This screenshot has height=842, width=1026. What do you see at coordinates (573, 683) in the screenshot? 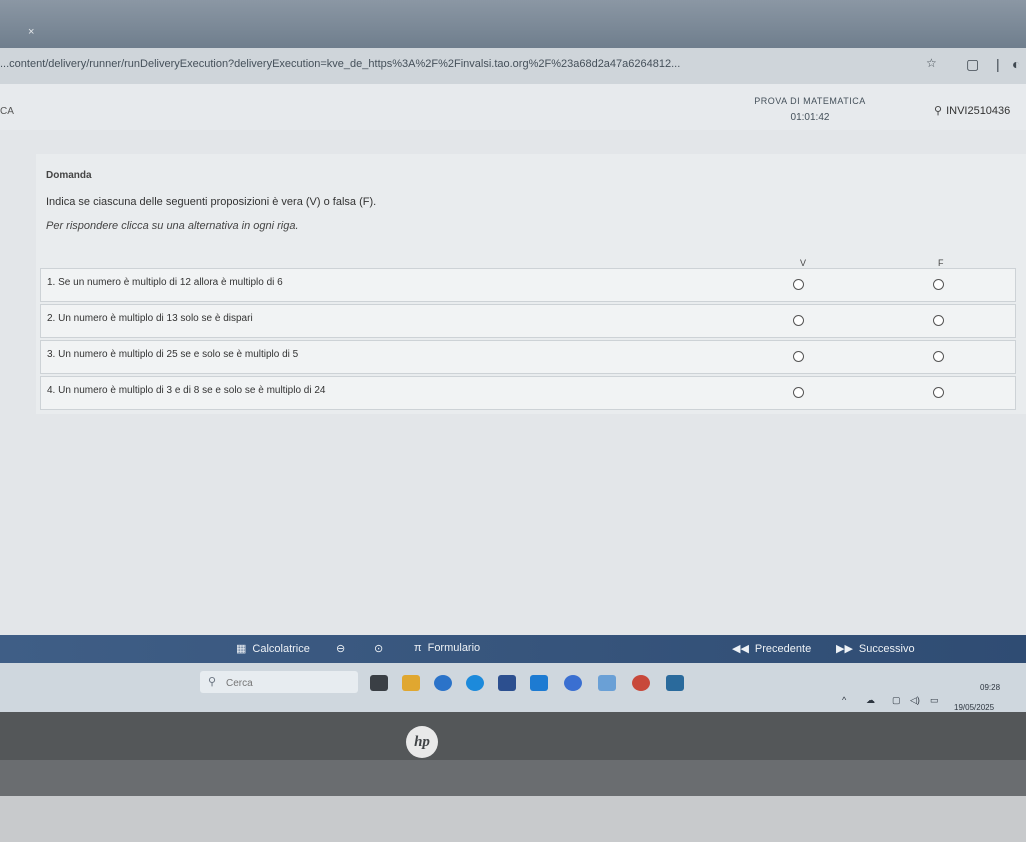
I see `app-icon` at bounding box center [573, 683].